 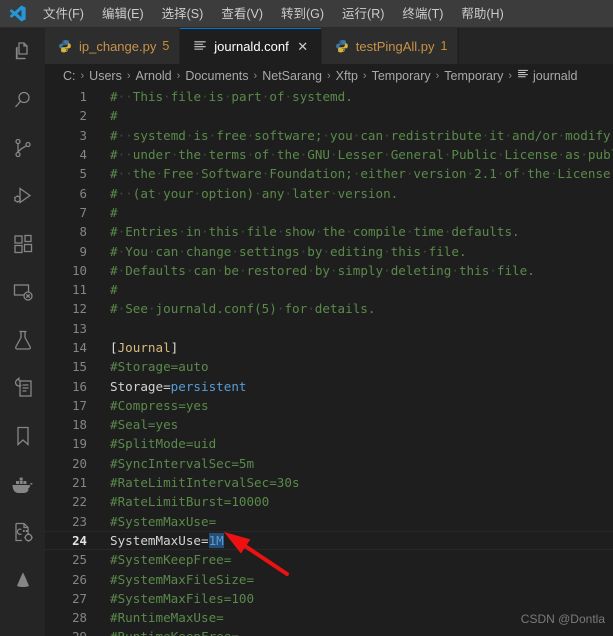 I want to click on activity-search, so click(x=22, y=100).